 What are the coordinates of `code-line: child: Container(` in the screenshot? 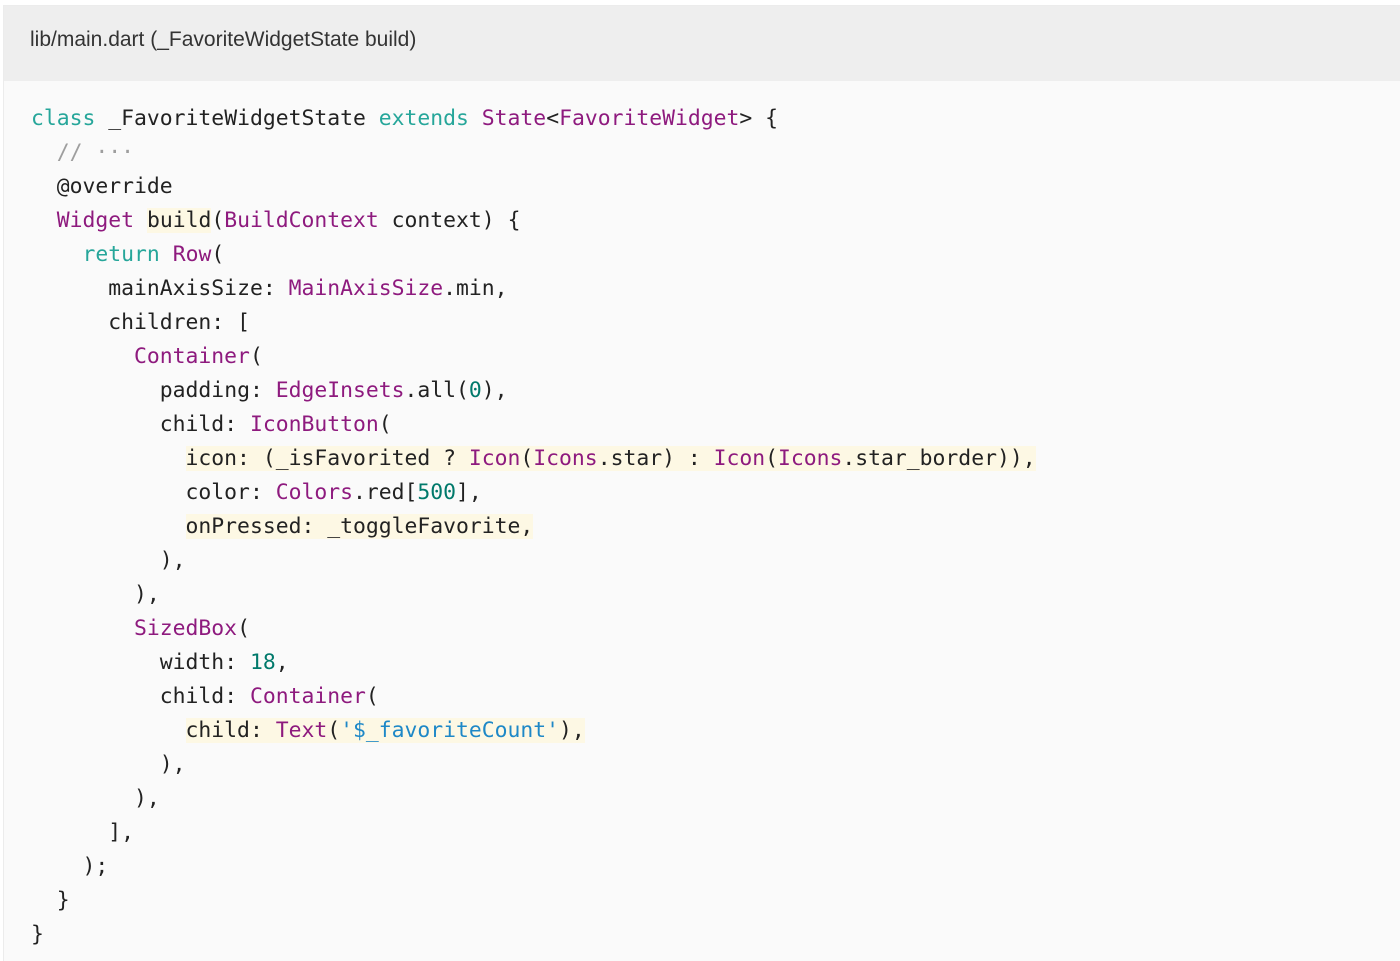 It's located at (533, 697).